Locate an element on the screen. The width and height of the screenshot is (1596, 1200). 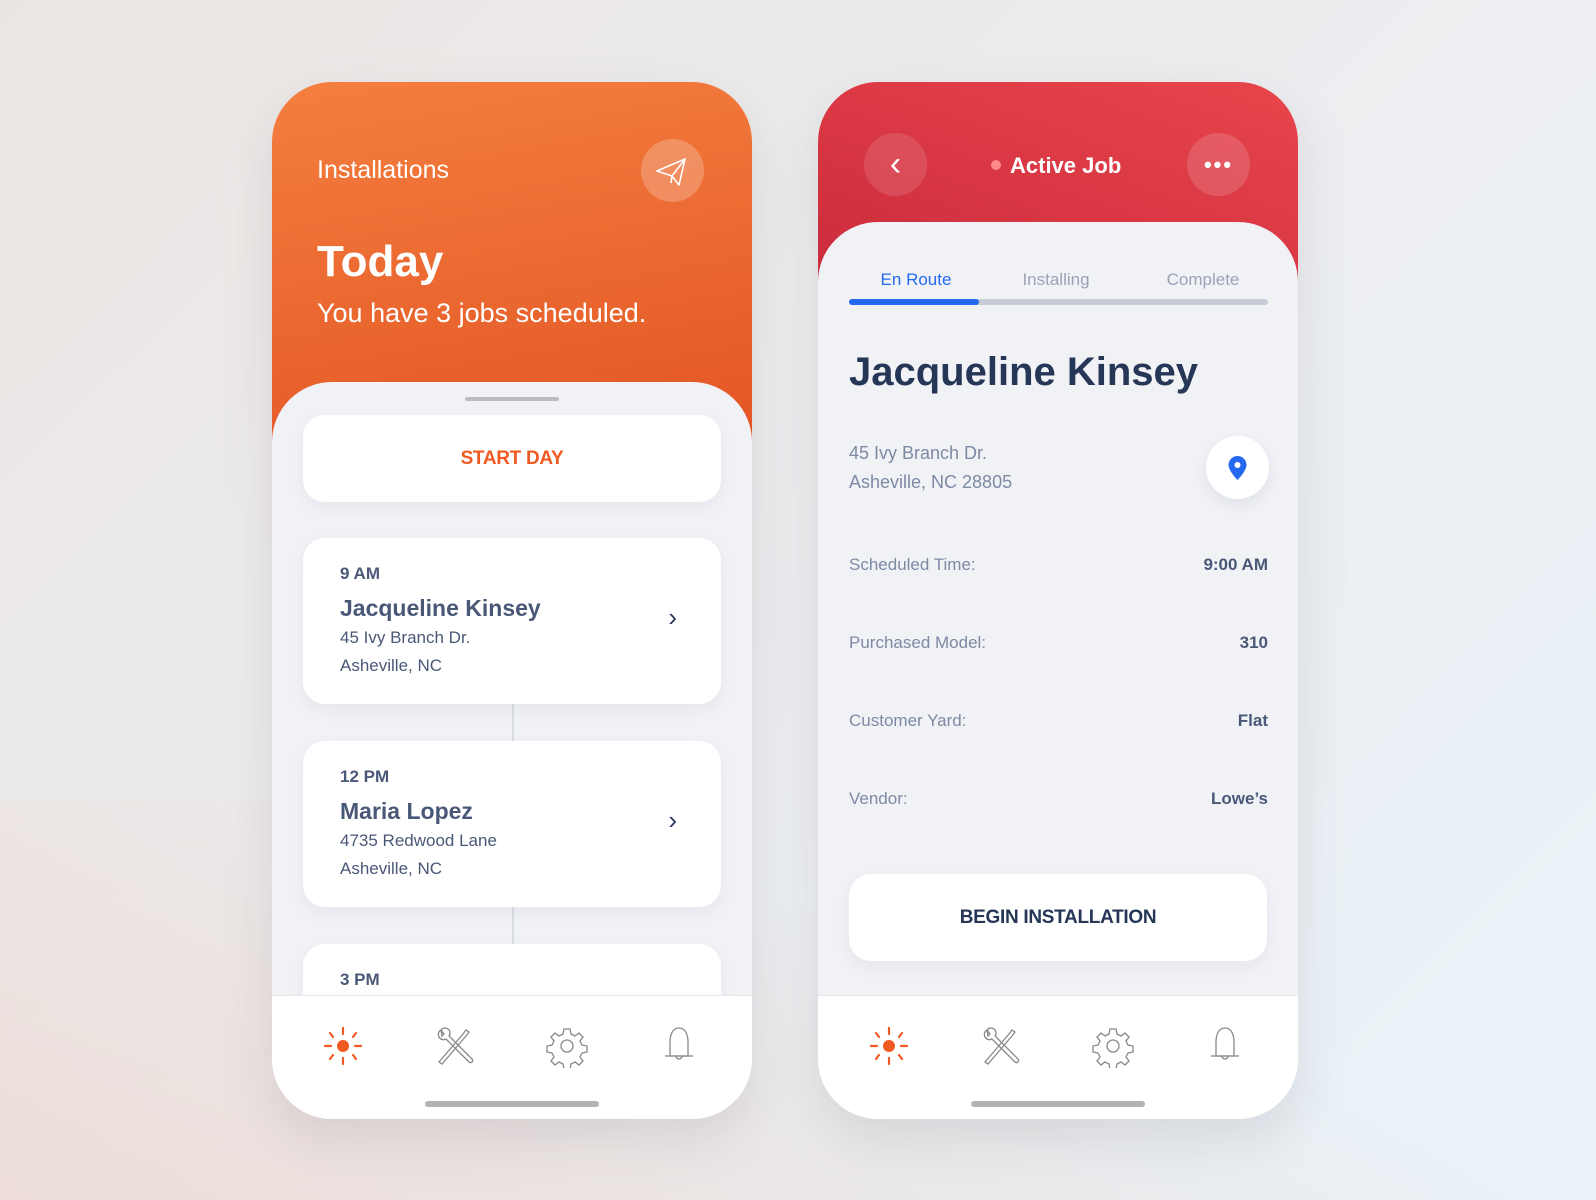
tab-en-route: En Route is located at coordinates (916, 280).